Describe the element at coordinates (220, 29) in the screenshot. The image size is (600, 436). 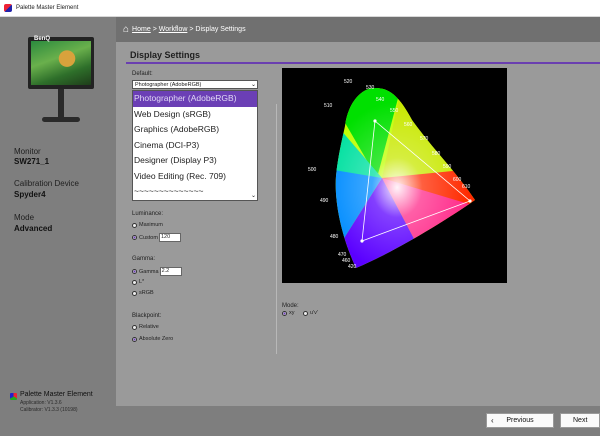
I see `breadcrumb-current: Display Settings` at that location.